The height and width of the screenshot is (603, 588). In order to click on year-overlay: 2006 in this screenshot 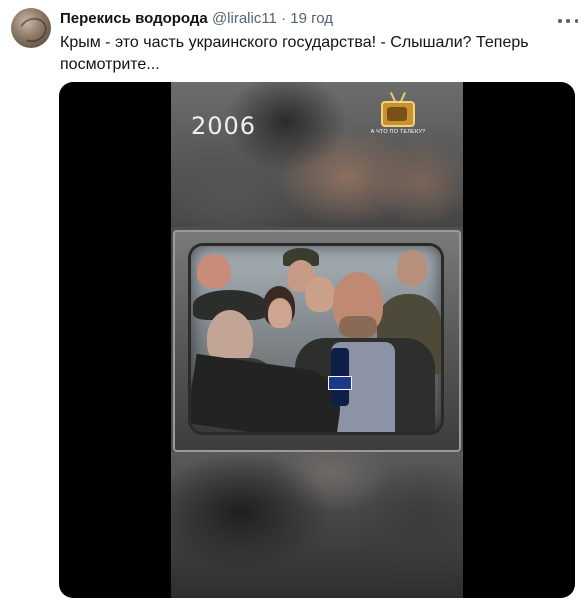, I will do `click(224, 126)`.